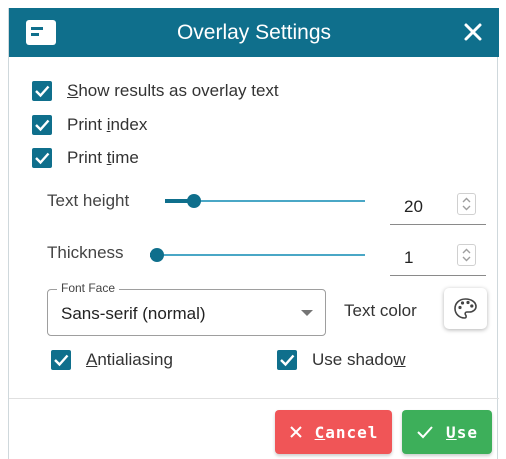 This screenshot has height=459, width=506. Describe the element at coordinates (129, 359) in the screenshot. I see `antialiasing-label: Antialiasing` at that location.